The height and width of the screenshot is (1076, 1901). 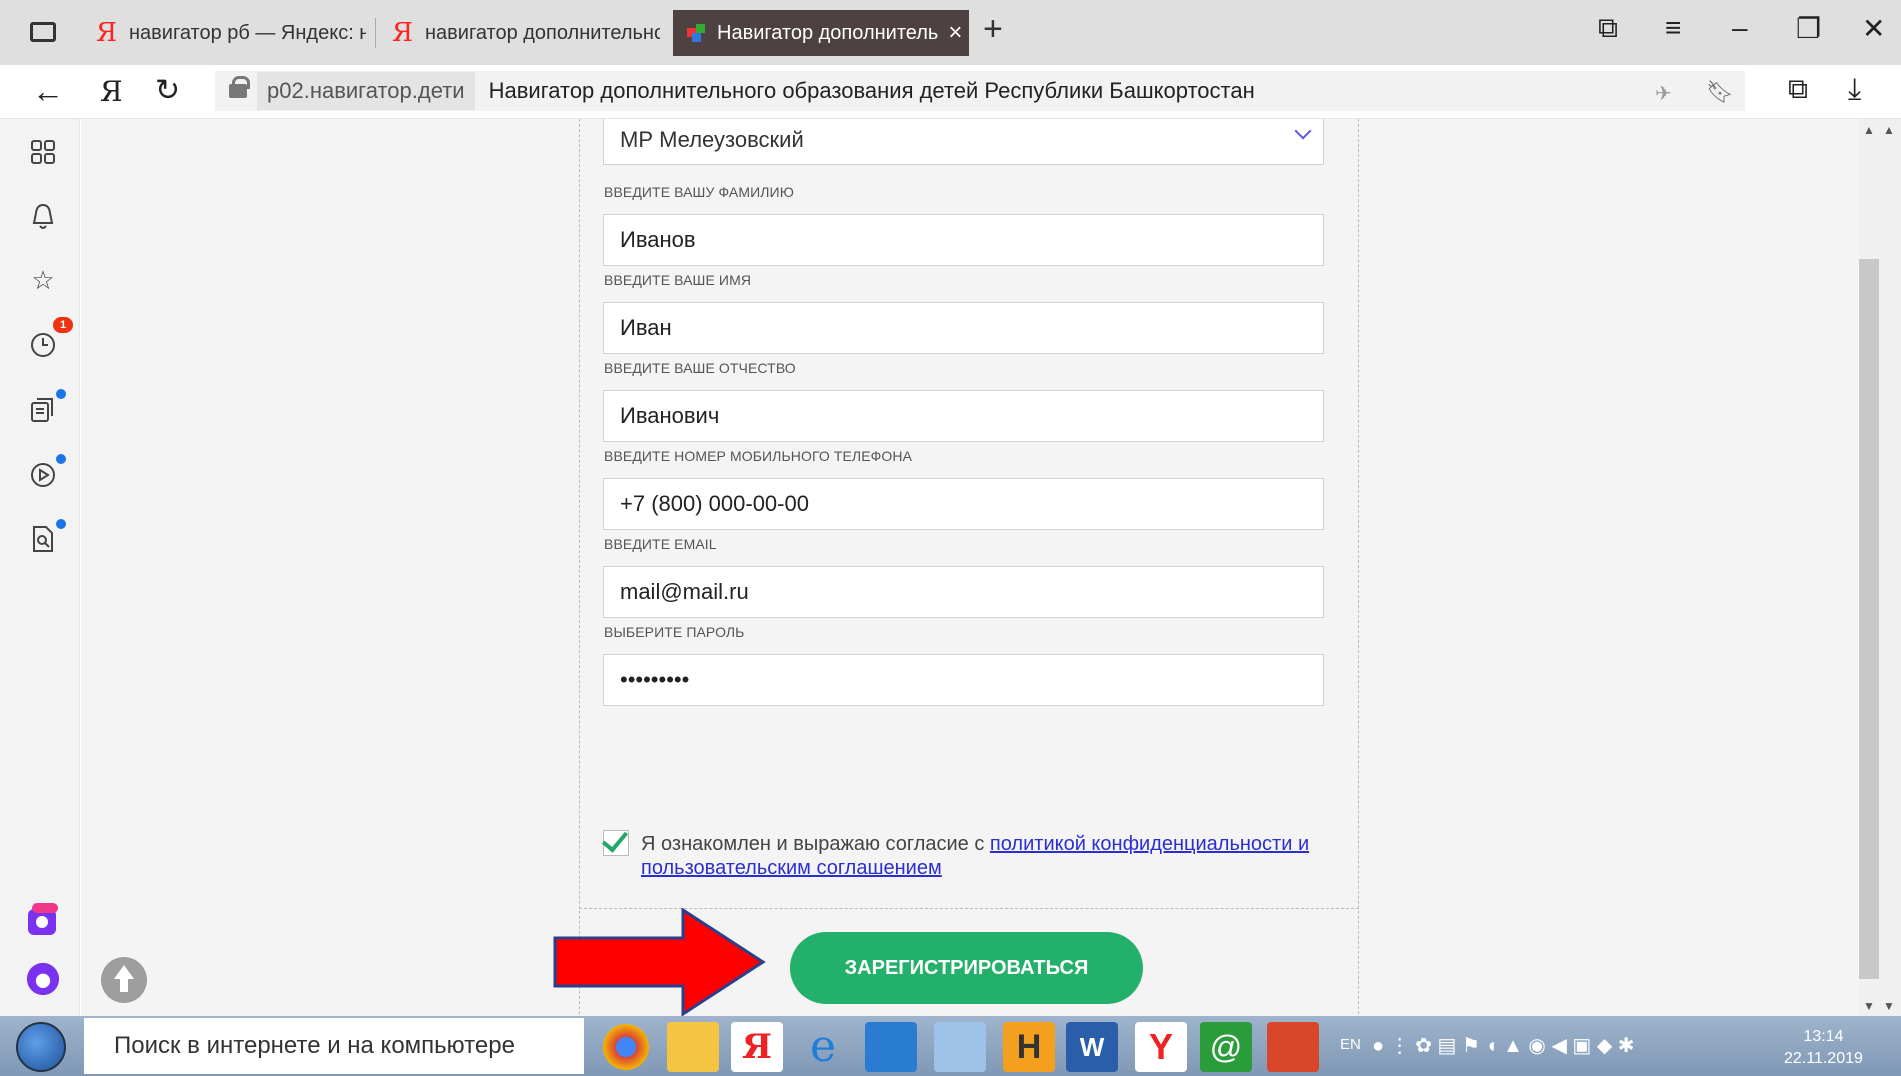 What do you see at coordinates (1663, 93) in the screenshot?
I see `protect-icon: ✈` at bounding box center [1663, 93].